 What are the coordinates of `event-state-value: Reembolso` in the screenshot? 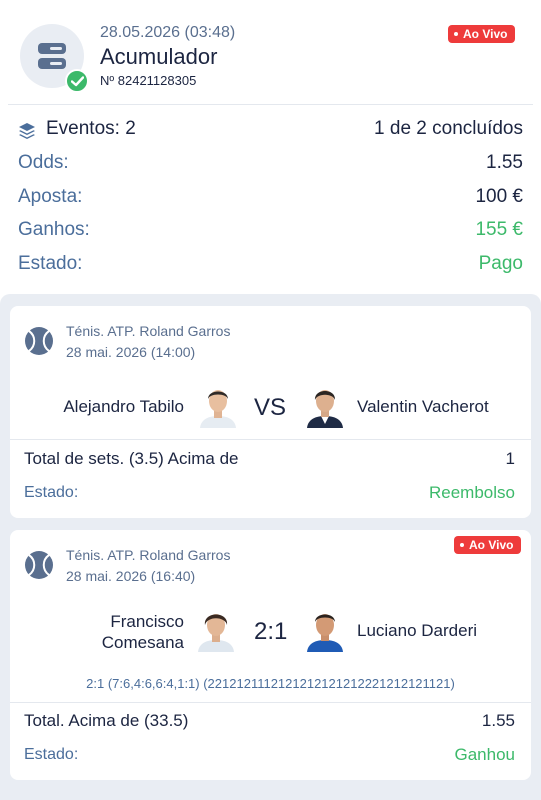 It's located at (472, 492).